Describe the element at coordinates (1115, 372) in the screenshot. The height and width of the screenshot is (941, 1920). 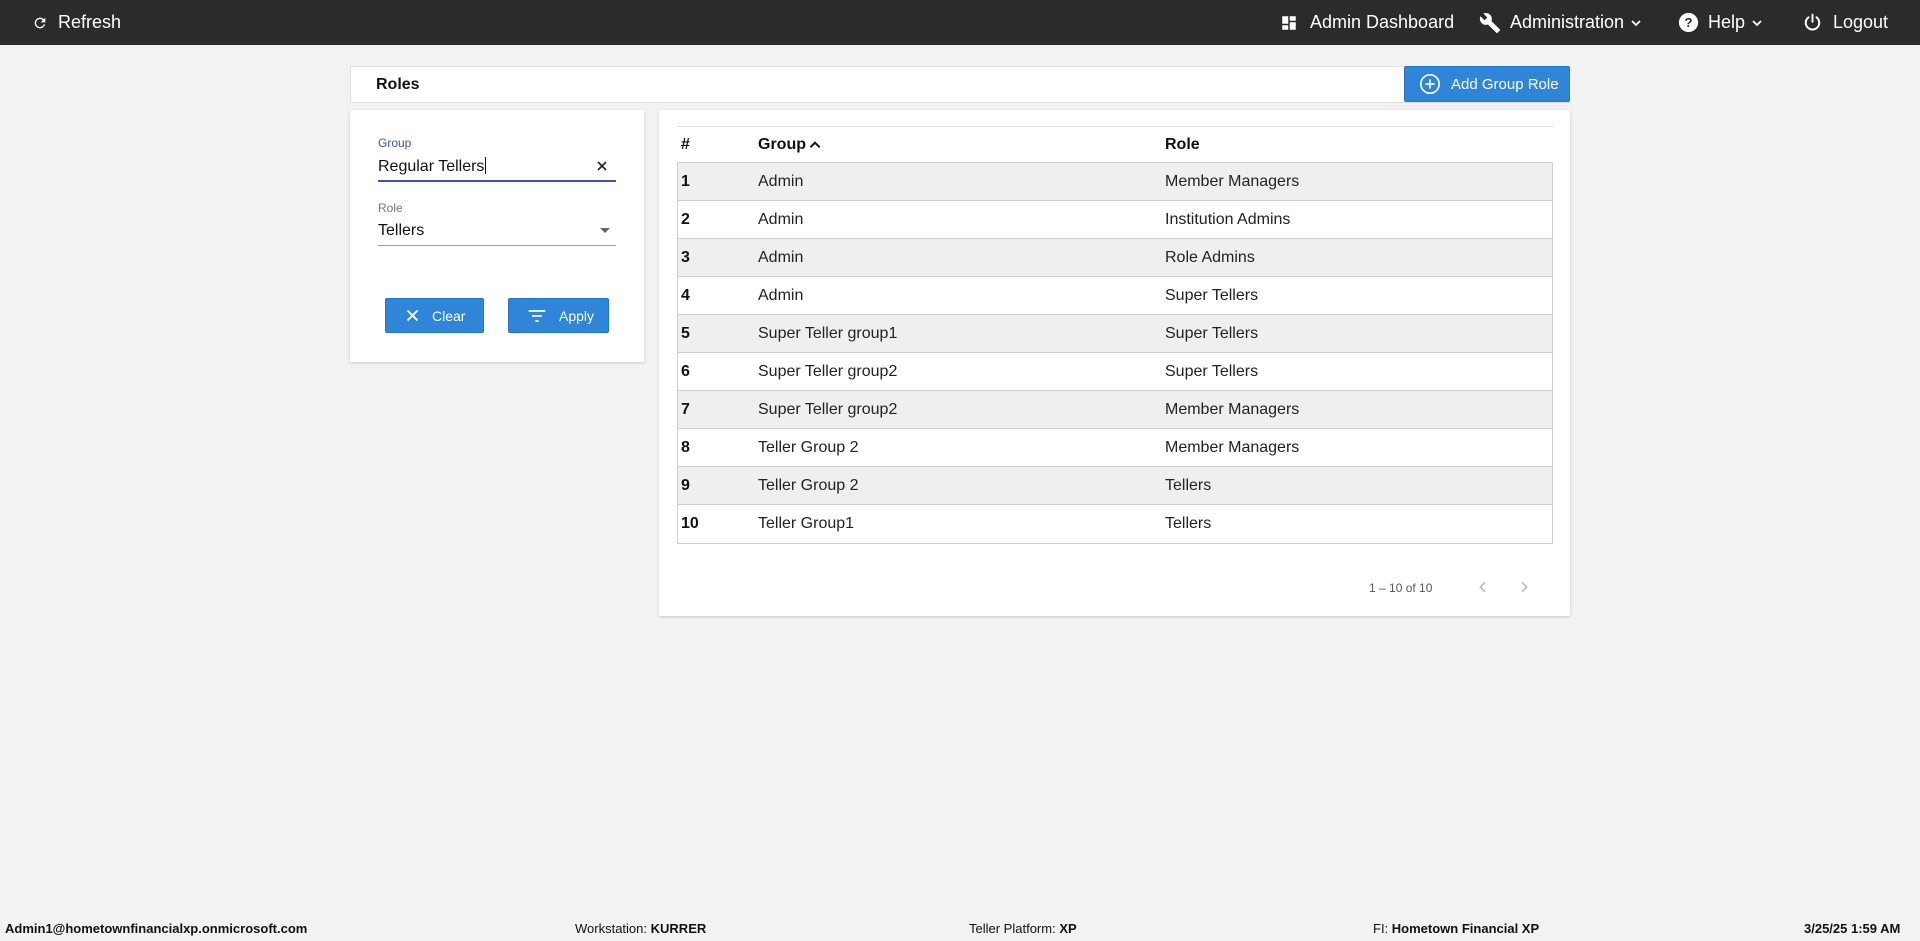
I see `table-row: 6 Super Teller group2 Super Tellers` at that location.